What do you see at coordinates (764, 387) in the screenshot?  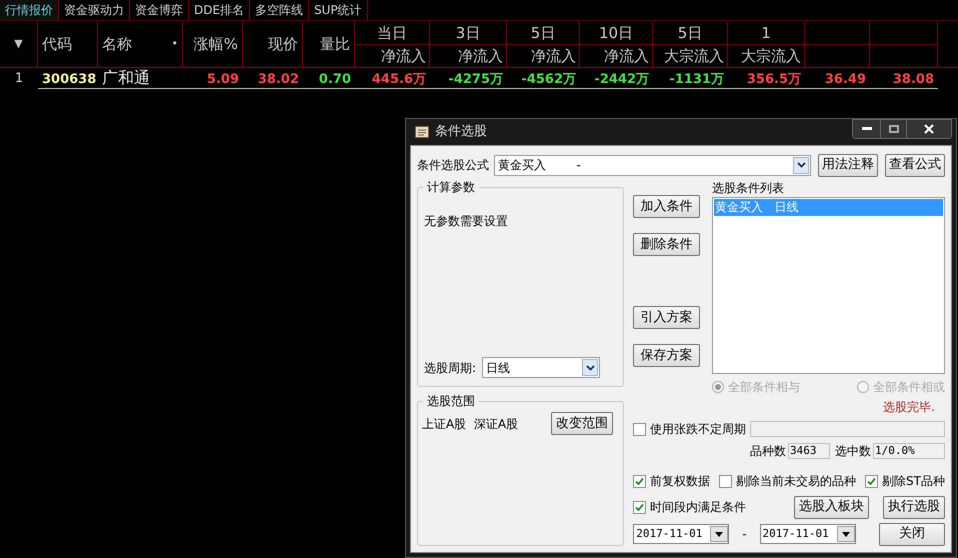 I see `radio-label: 全部条件相与` at bounding box center [764, 387].